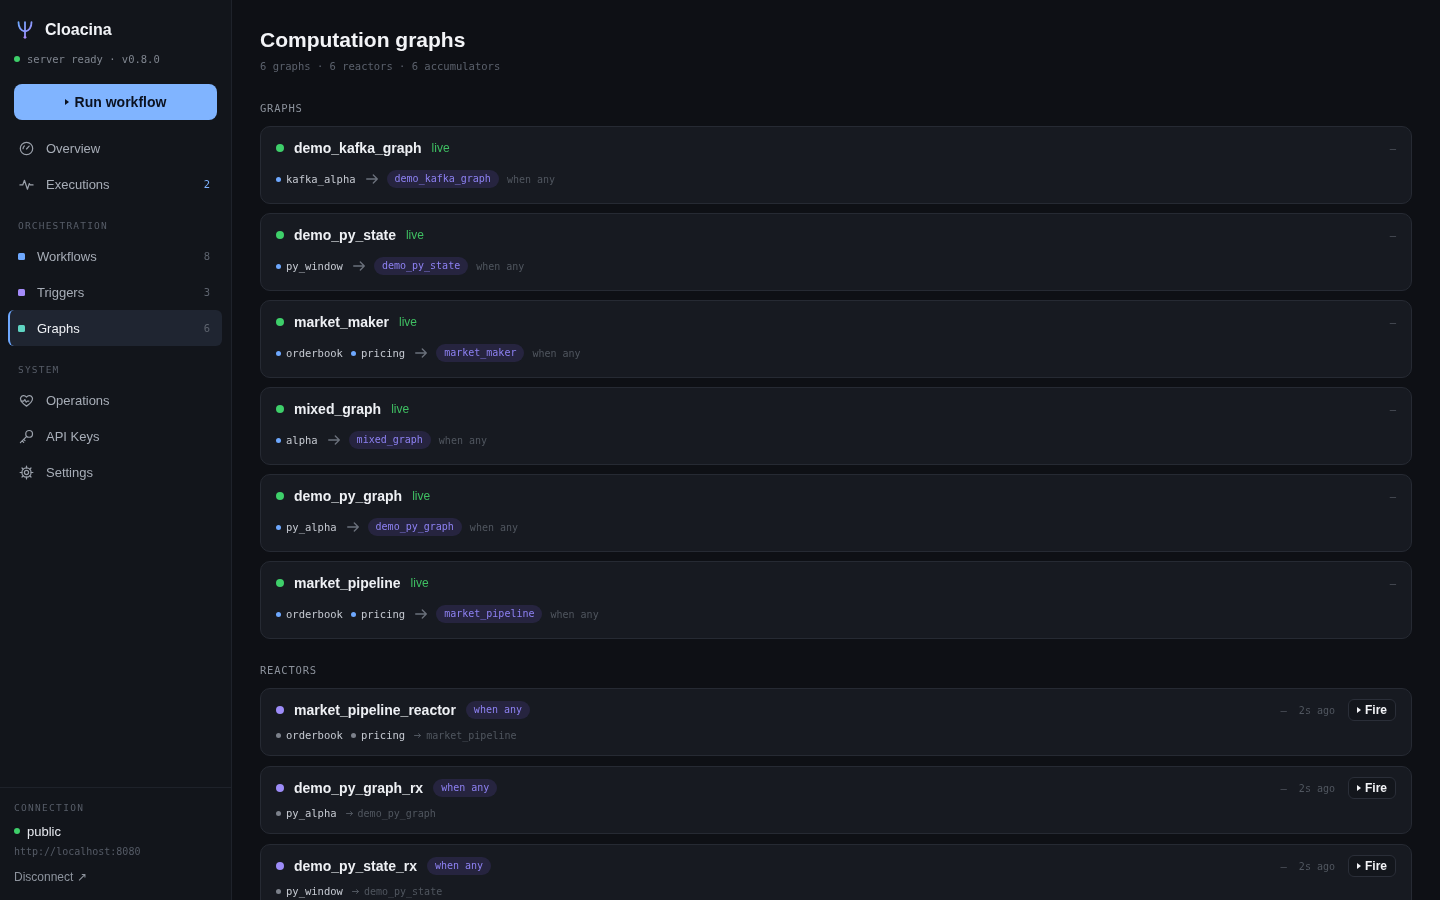  Describe the element at coordinates (115, 256) in the screenshot. I see `nav-item: Workflows 8` at that location.